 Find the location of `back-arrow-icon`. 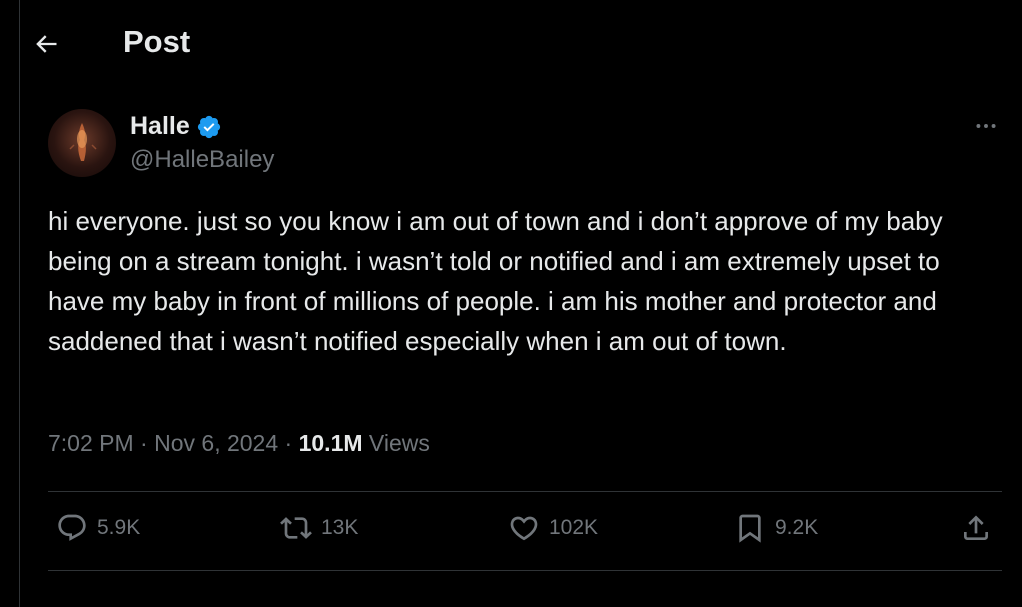

back-arrow-icon is located at coordinates (46, 44).